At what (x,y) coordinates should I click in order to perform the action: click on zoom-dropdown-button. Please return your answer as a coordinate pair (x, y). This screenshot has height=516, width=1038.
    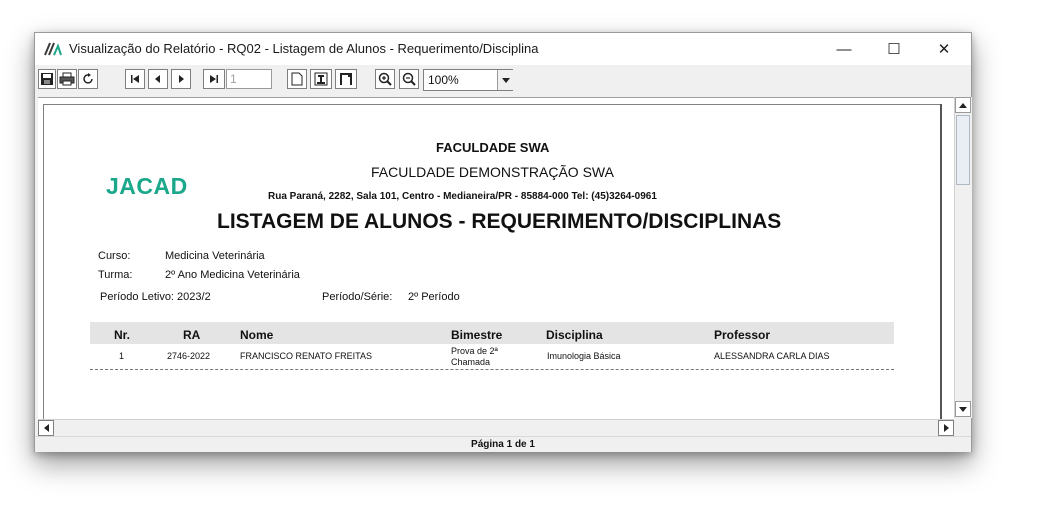
    Looking at the image, I should click on (505, 80).